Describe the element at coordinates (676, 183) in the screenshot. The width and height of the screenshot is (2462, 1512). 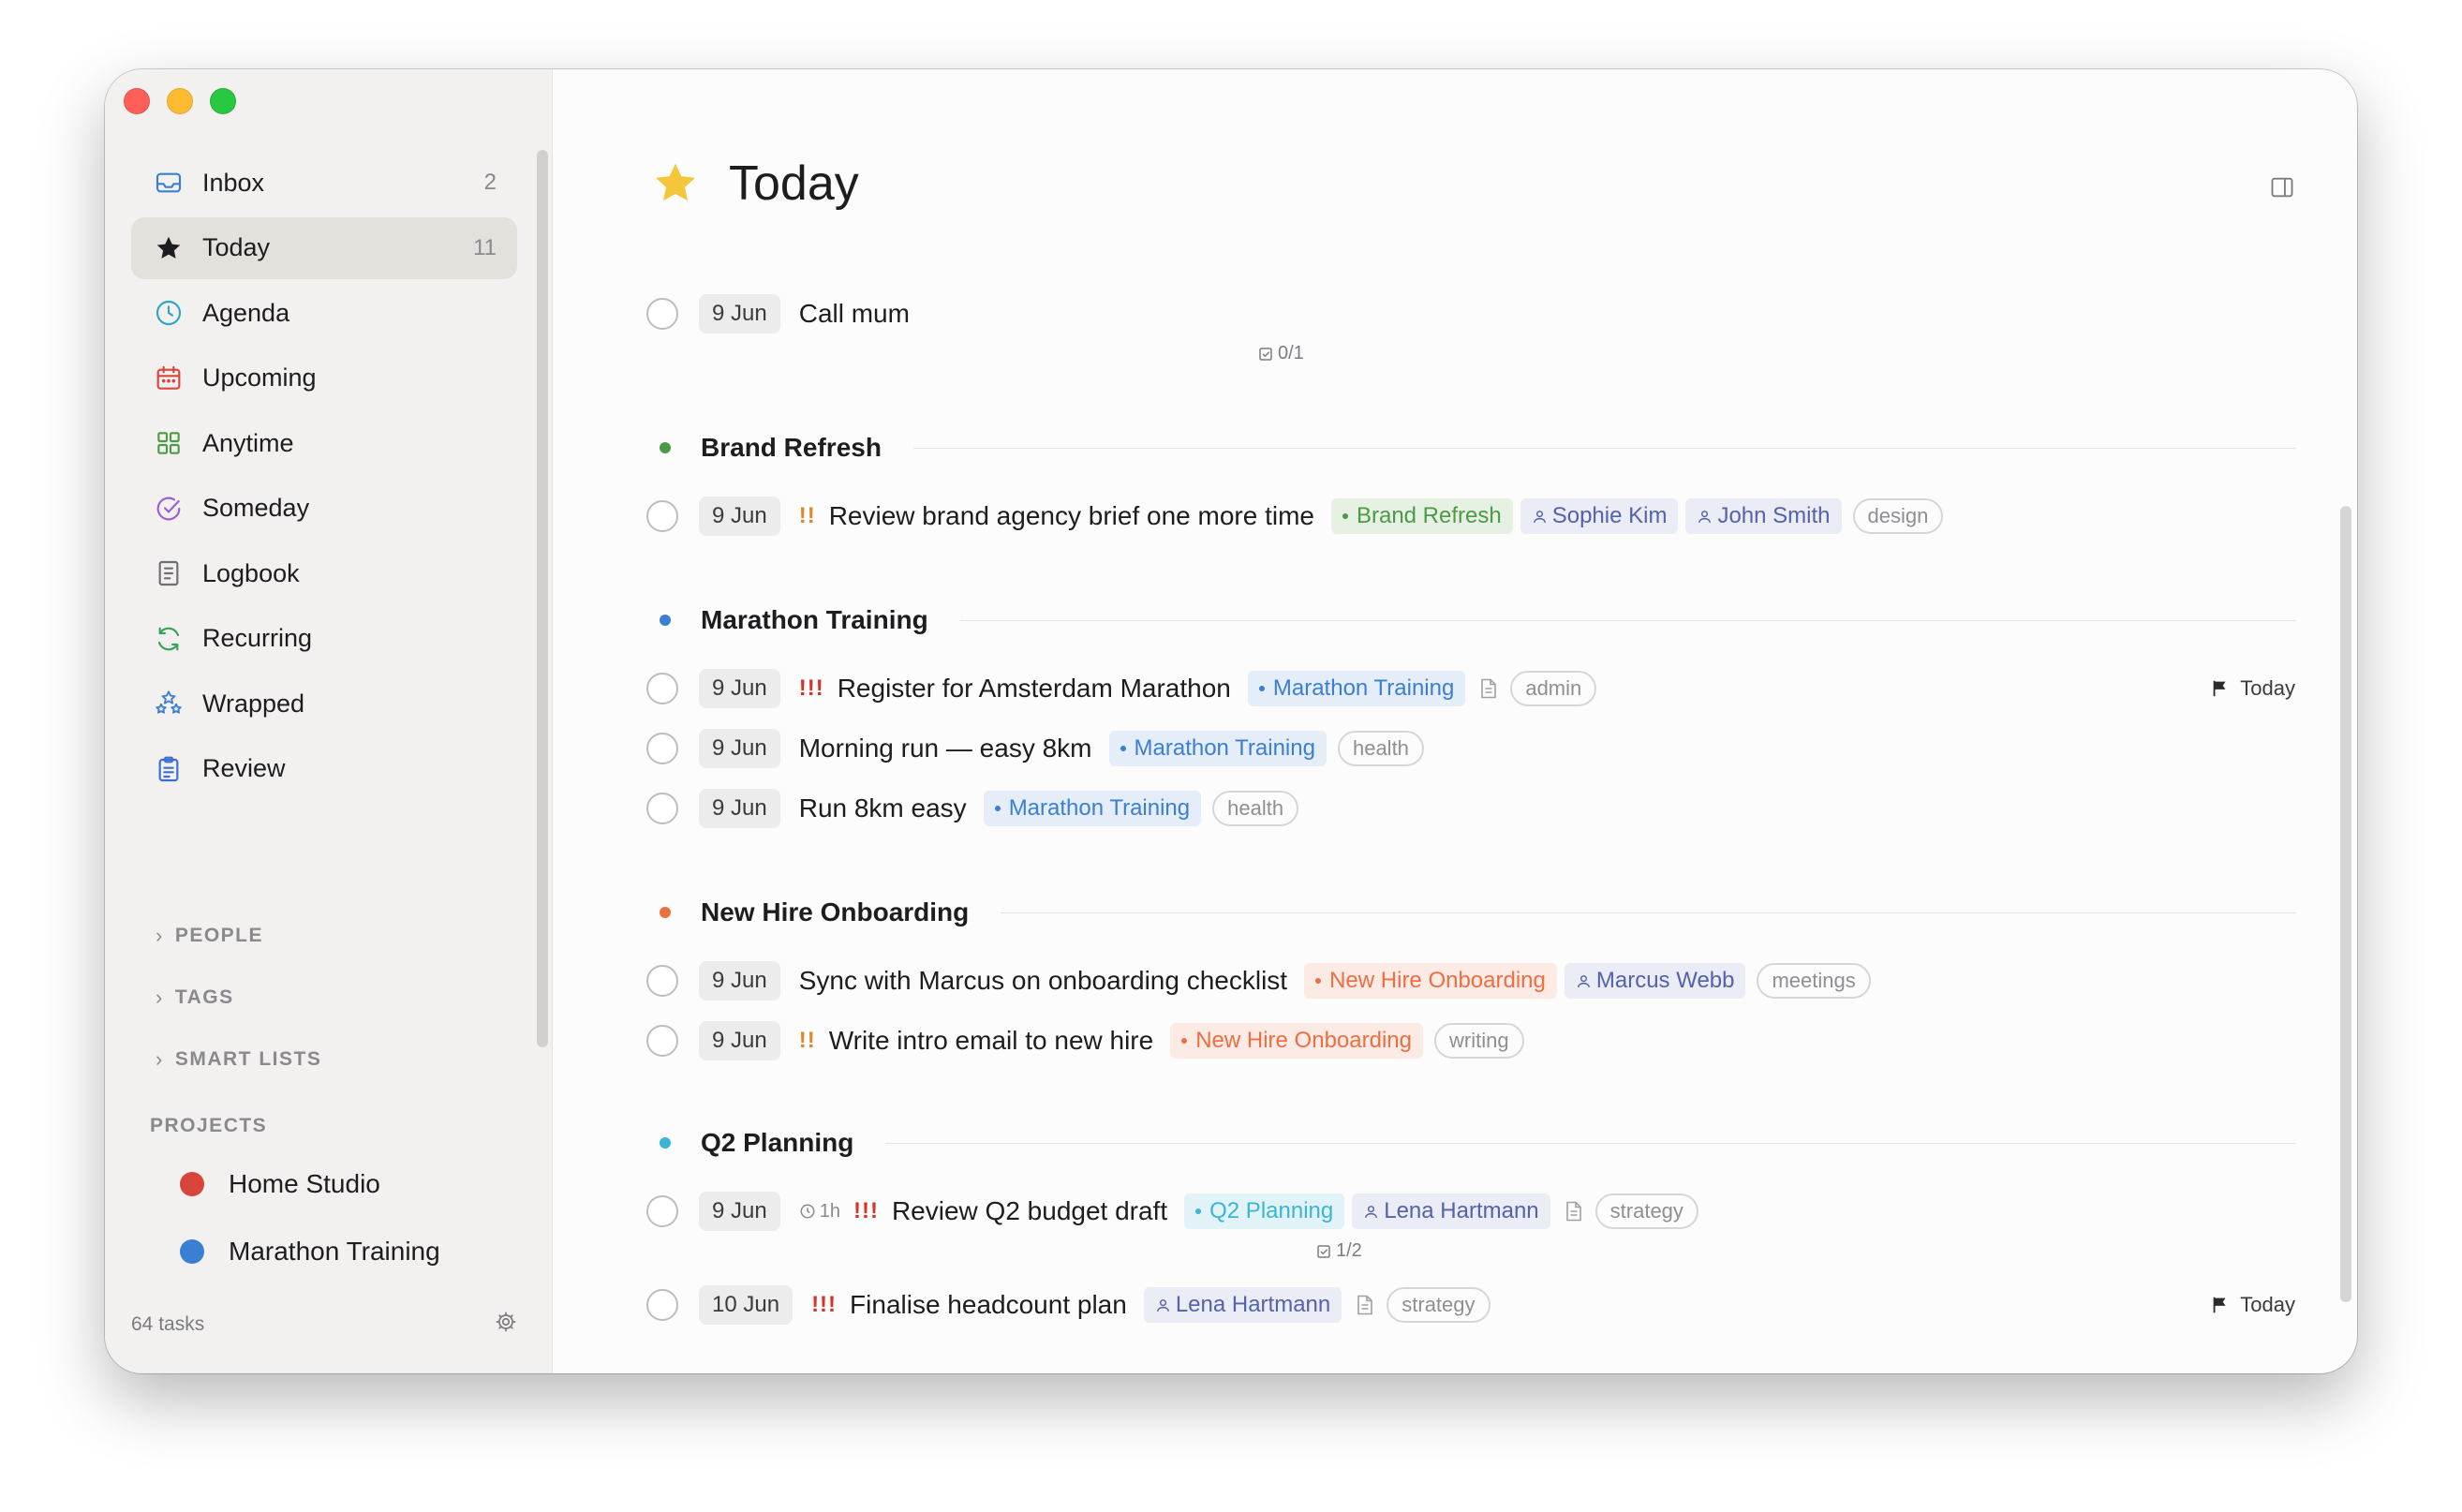
I see `star-icon` at that location.